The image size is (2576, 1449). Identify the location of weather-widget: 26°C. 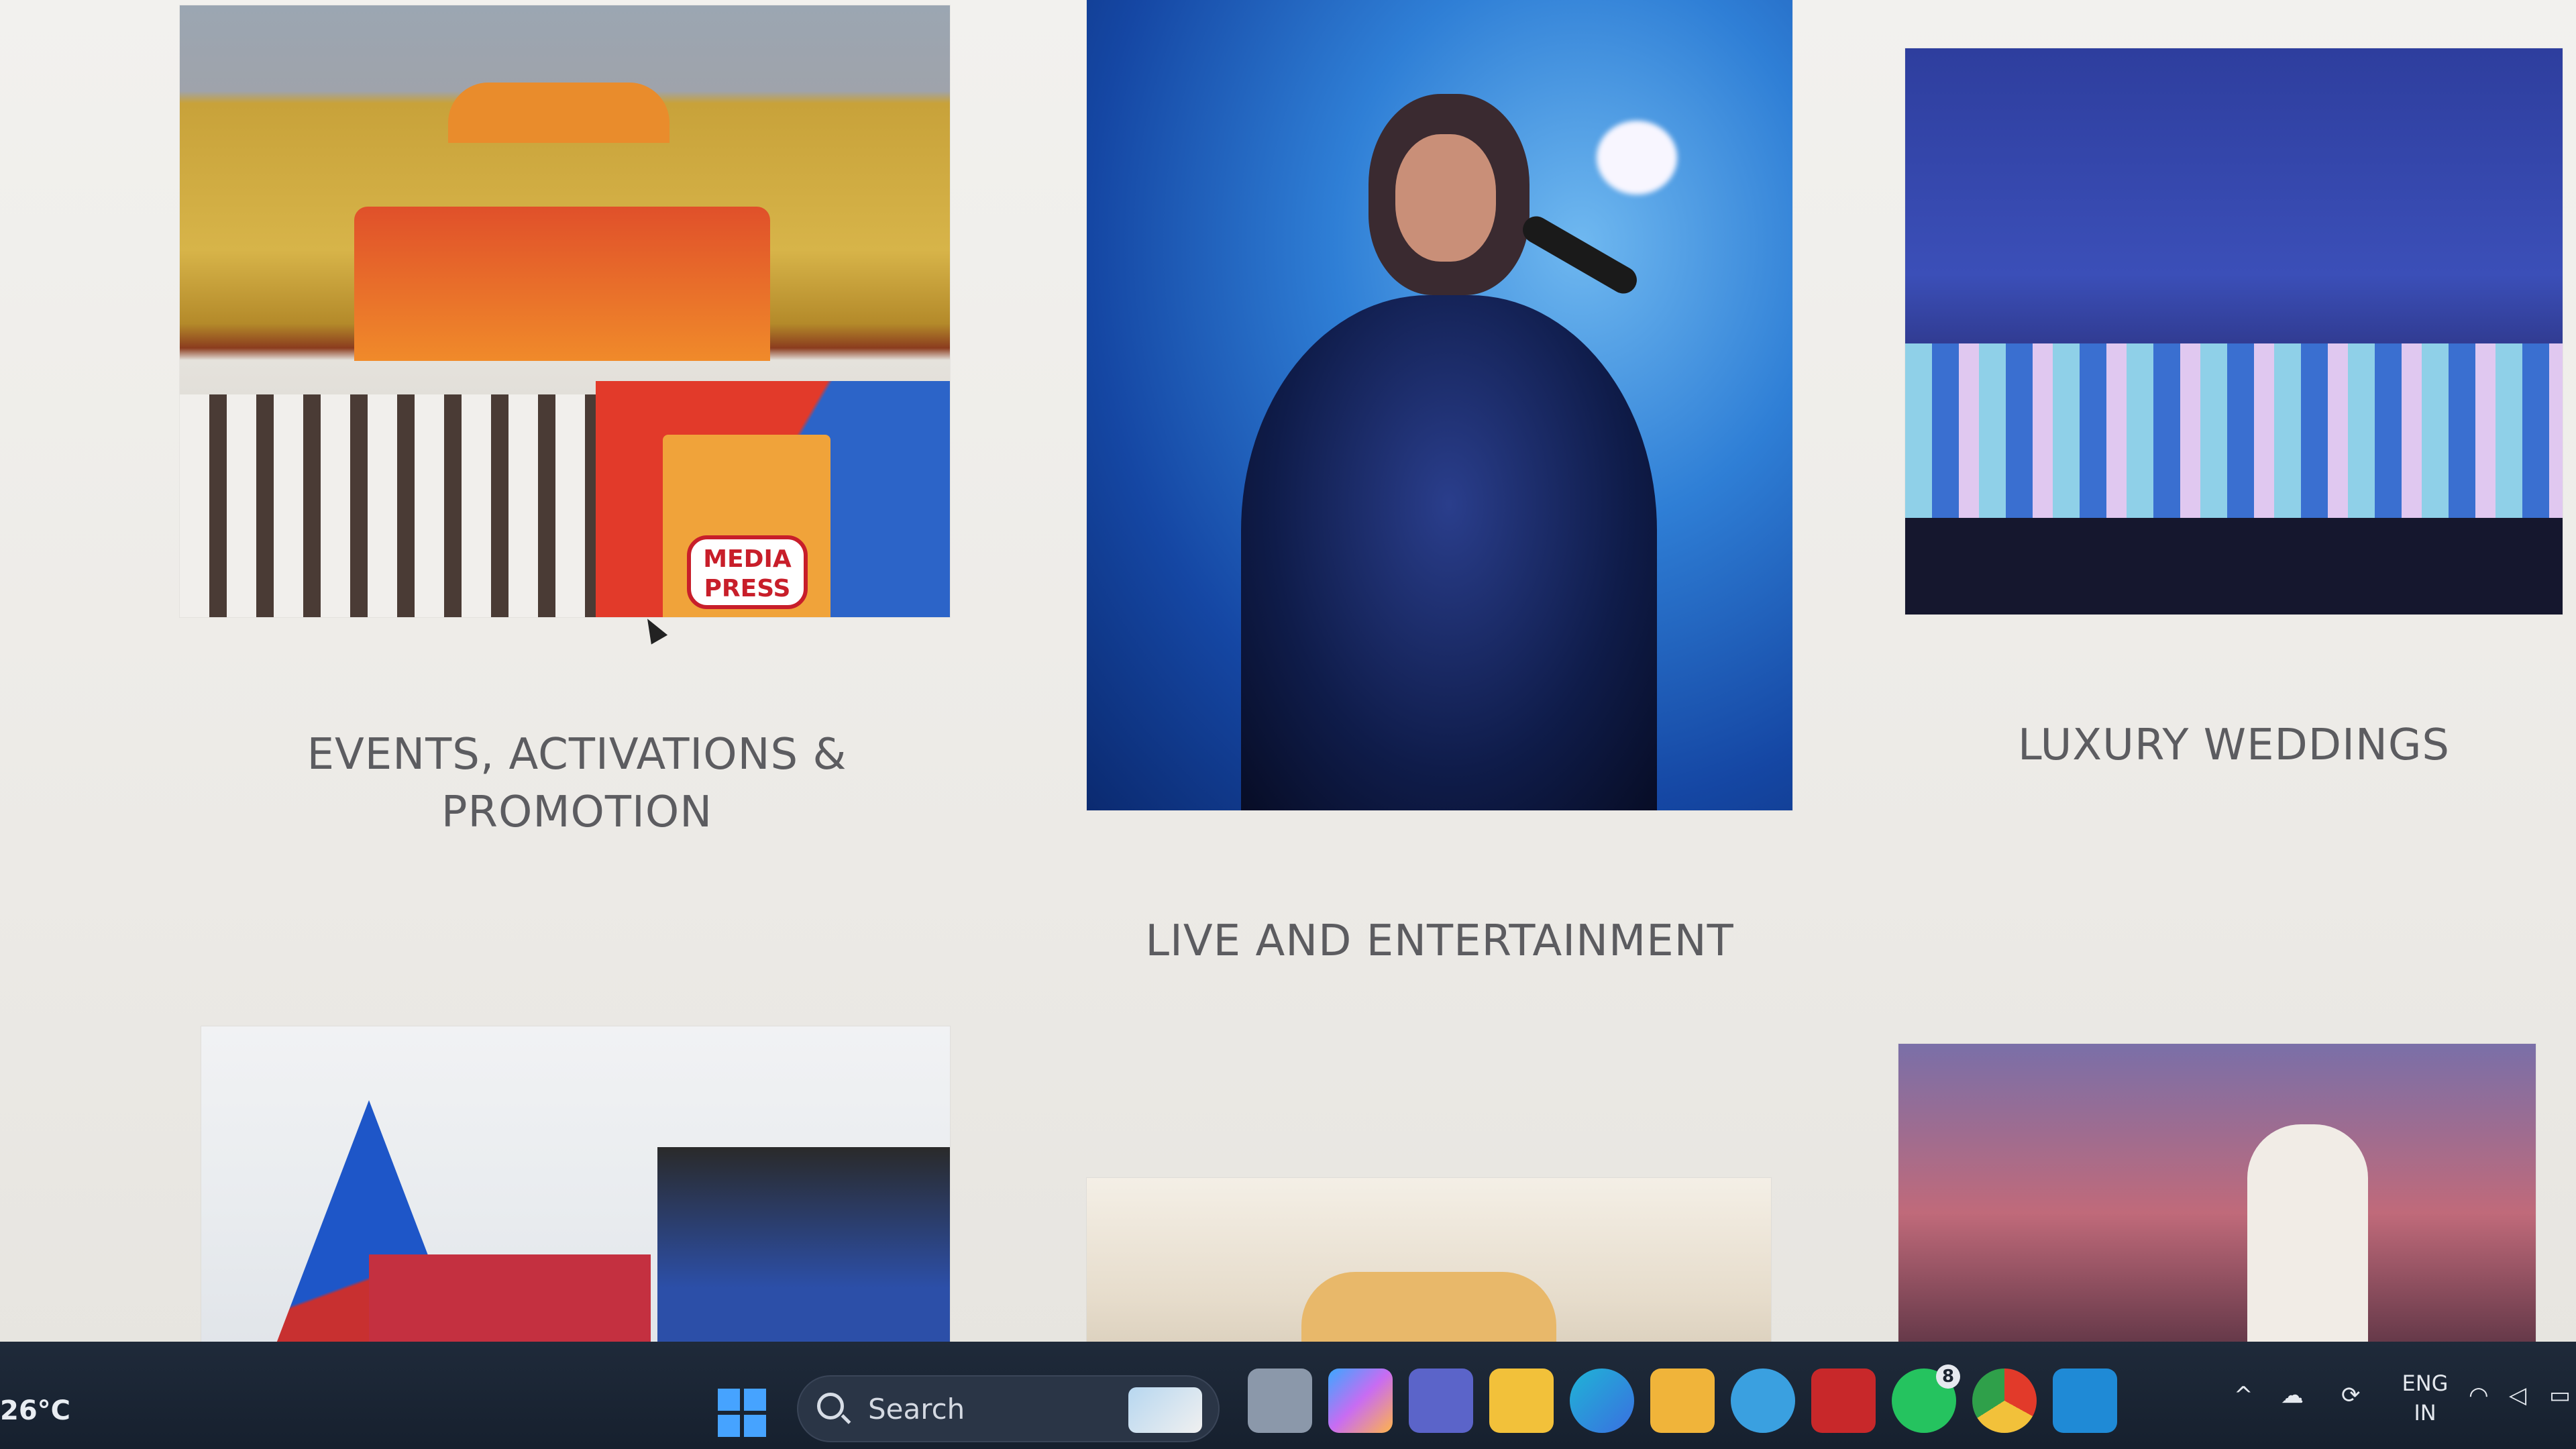
(35, 1410).